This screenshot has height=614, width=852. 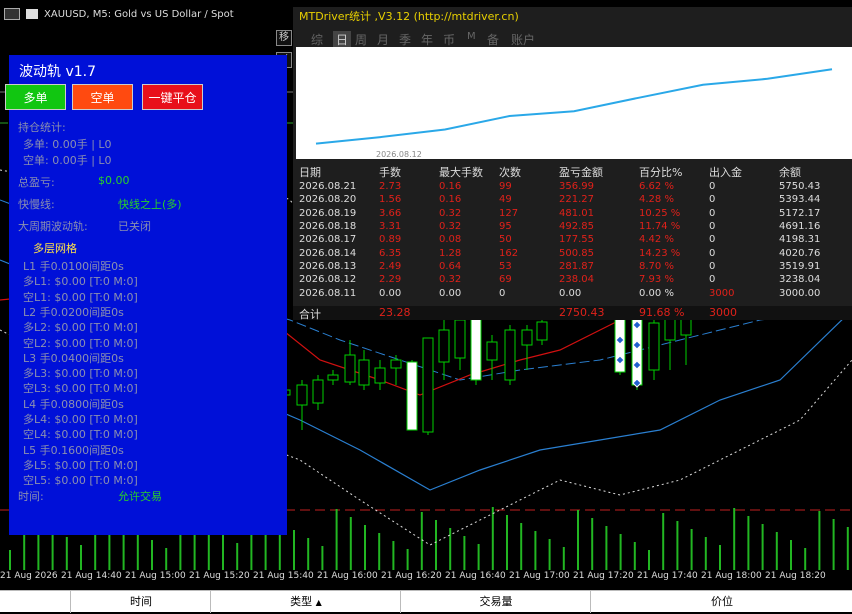 I want to click on stats-row: 2026.08.17 0.89 0.08 50 177.55 4.42 % 0 4198.31, so click(x=574, y=239).